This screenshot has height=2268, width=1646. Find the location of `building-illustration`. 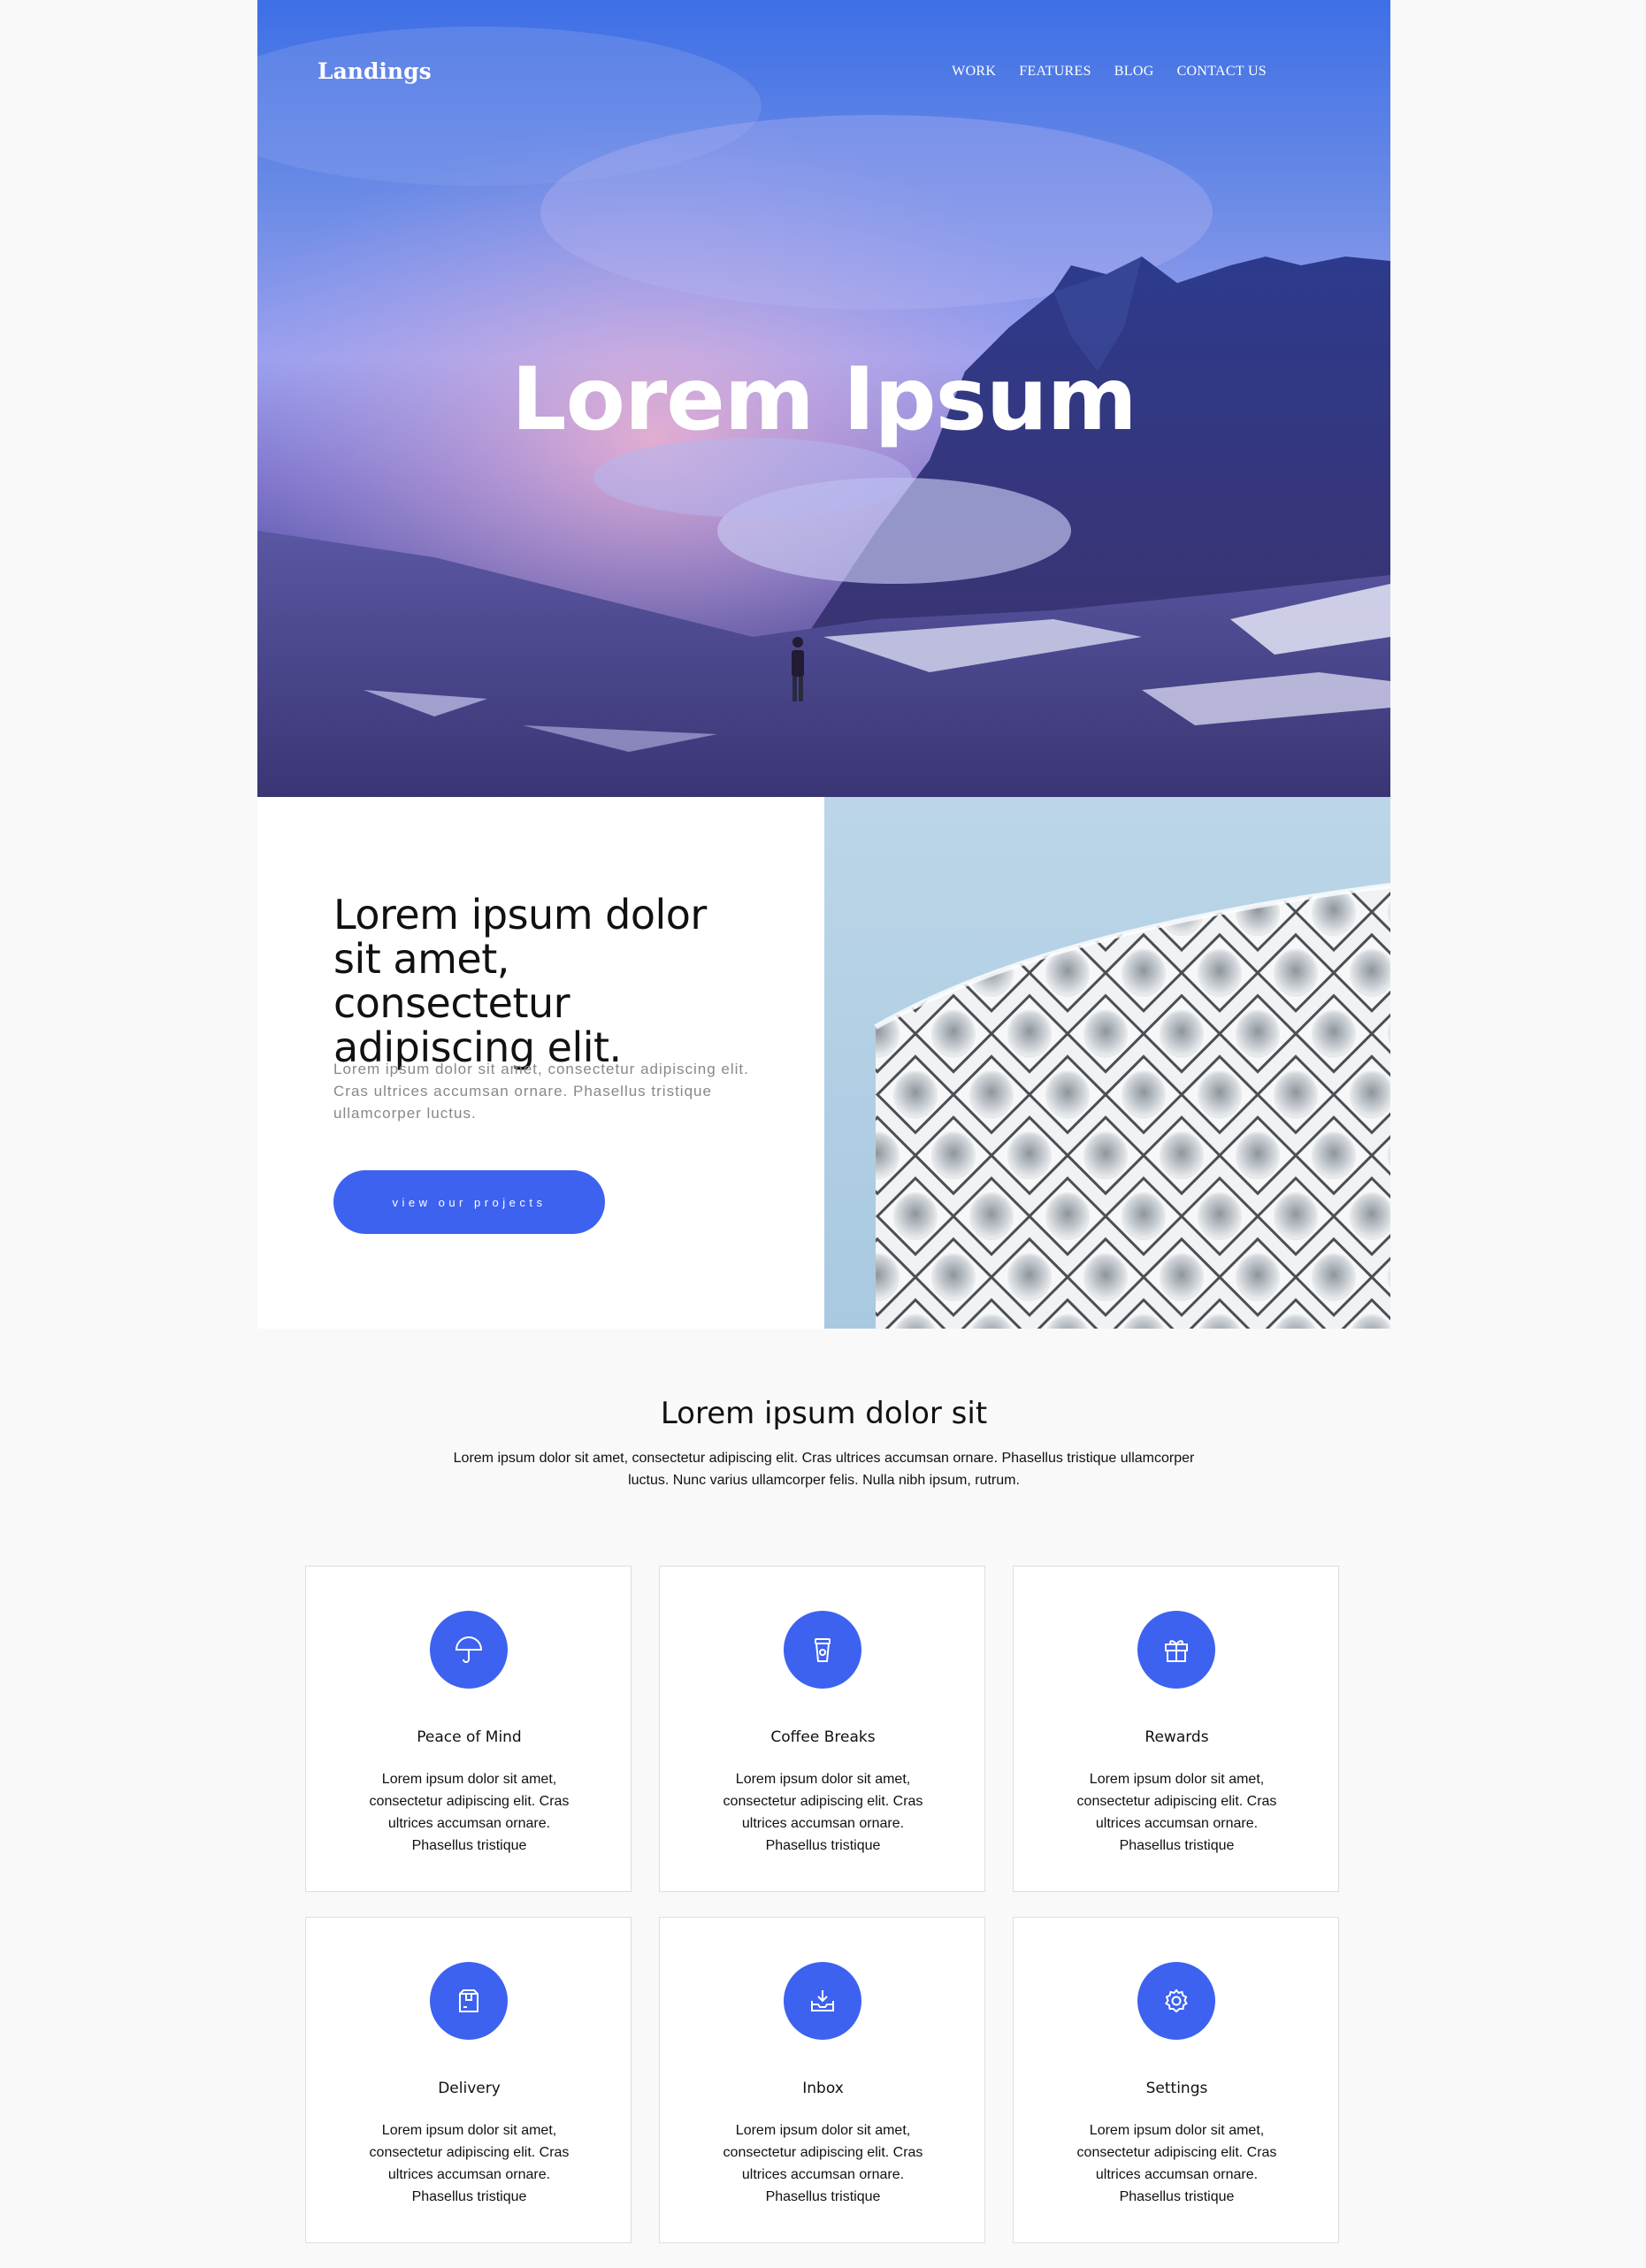

building-illustration is located at coordinates (1132, 1106).